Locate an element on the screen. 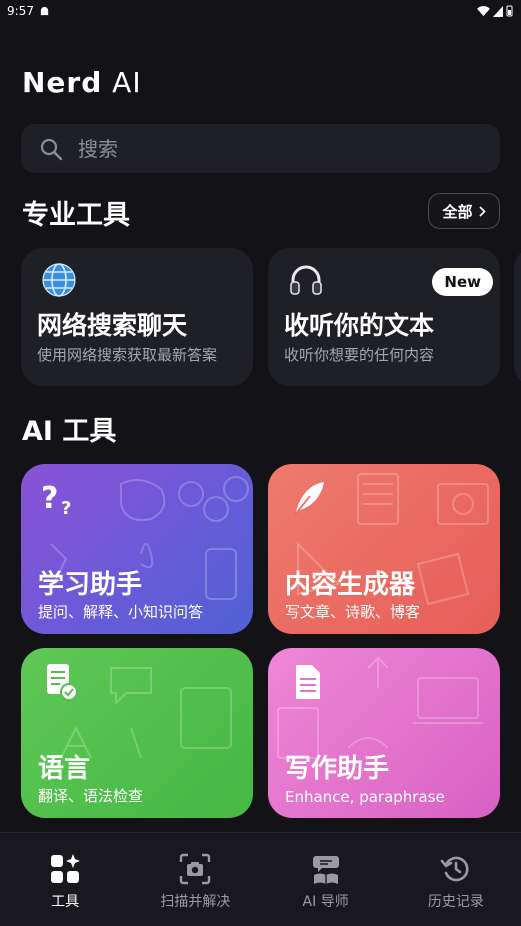  nav-scan-solve-label: 扫描并解决 is located at coordinates (195, 902).